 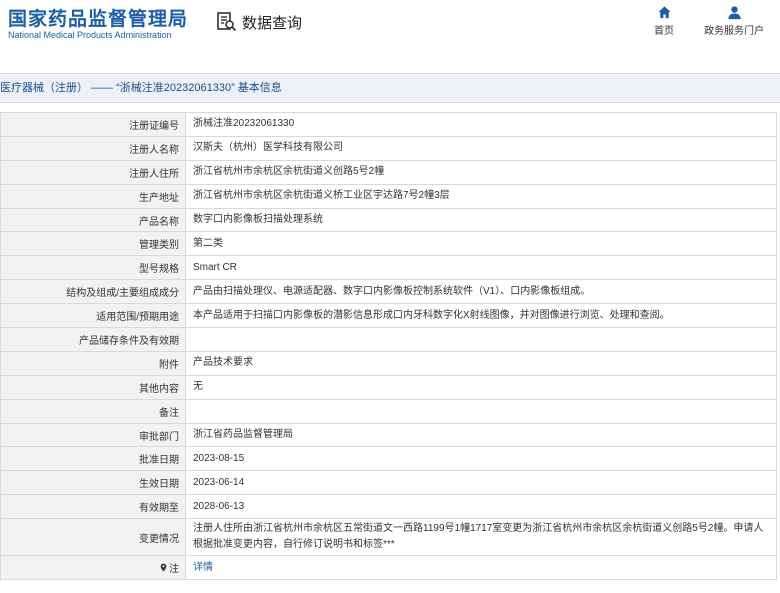 I want to click on table-row: 附件 产品技术要求, so click(x=388, y=363).